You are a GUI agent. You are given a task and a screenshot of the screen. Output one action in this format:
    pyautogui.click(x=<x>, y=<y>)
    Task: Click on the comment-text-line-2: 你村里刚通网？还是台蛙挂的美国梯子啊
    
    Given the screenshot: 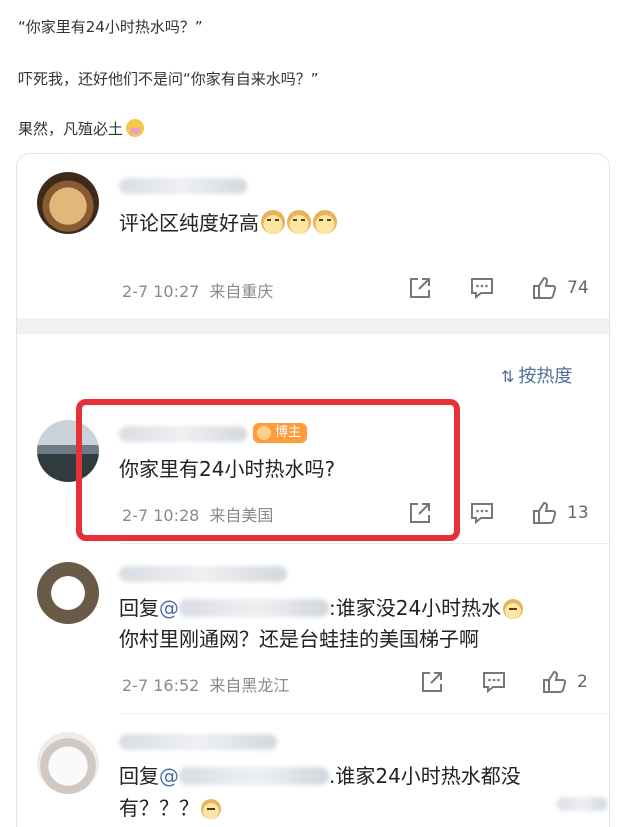 What is the action you would take?
    pyautogui.click(x=299, y=639)
    